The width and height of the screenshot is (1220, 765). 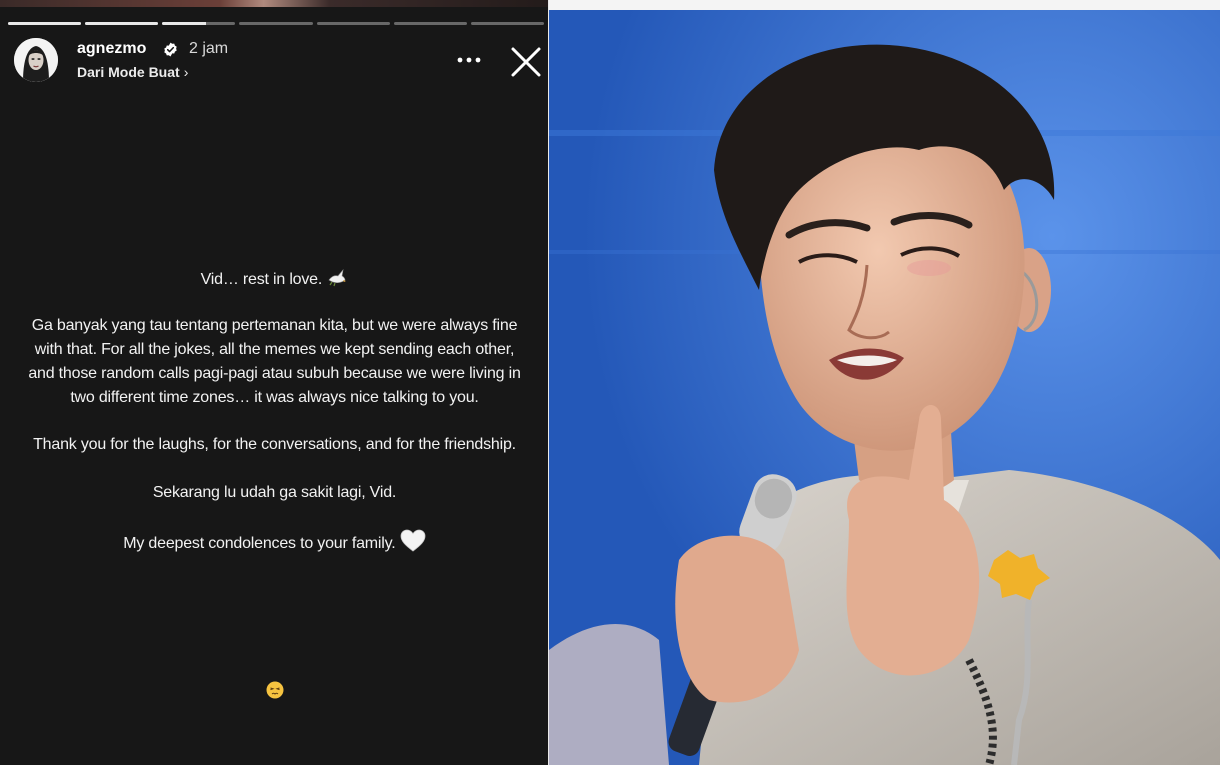 What do you see at coordinates (209, 48) in the screenshot?
I see `story-timestamp: 2 jam` at bounding box center [209, 48].